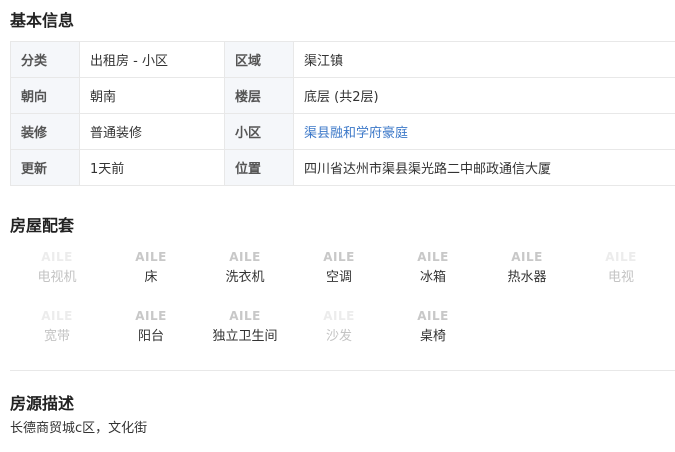 The image size is (675, 452). Describe the element at coordinates (484, 167) in the screenshot. I see `location-value: 四川省达州市渠县渠光路二中邮政通信大厦` at that location.